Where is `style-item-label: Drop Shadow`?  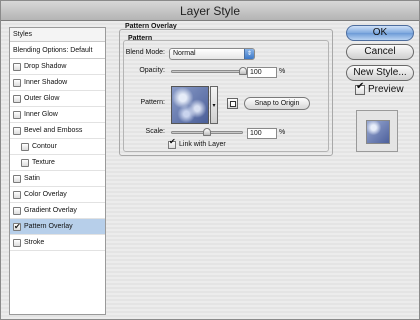 style-item-label: Drop Shadow is located at coordinates (45, 66).